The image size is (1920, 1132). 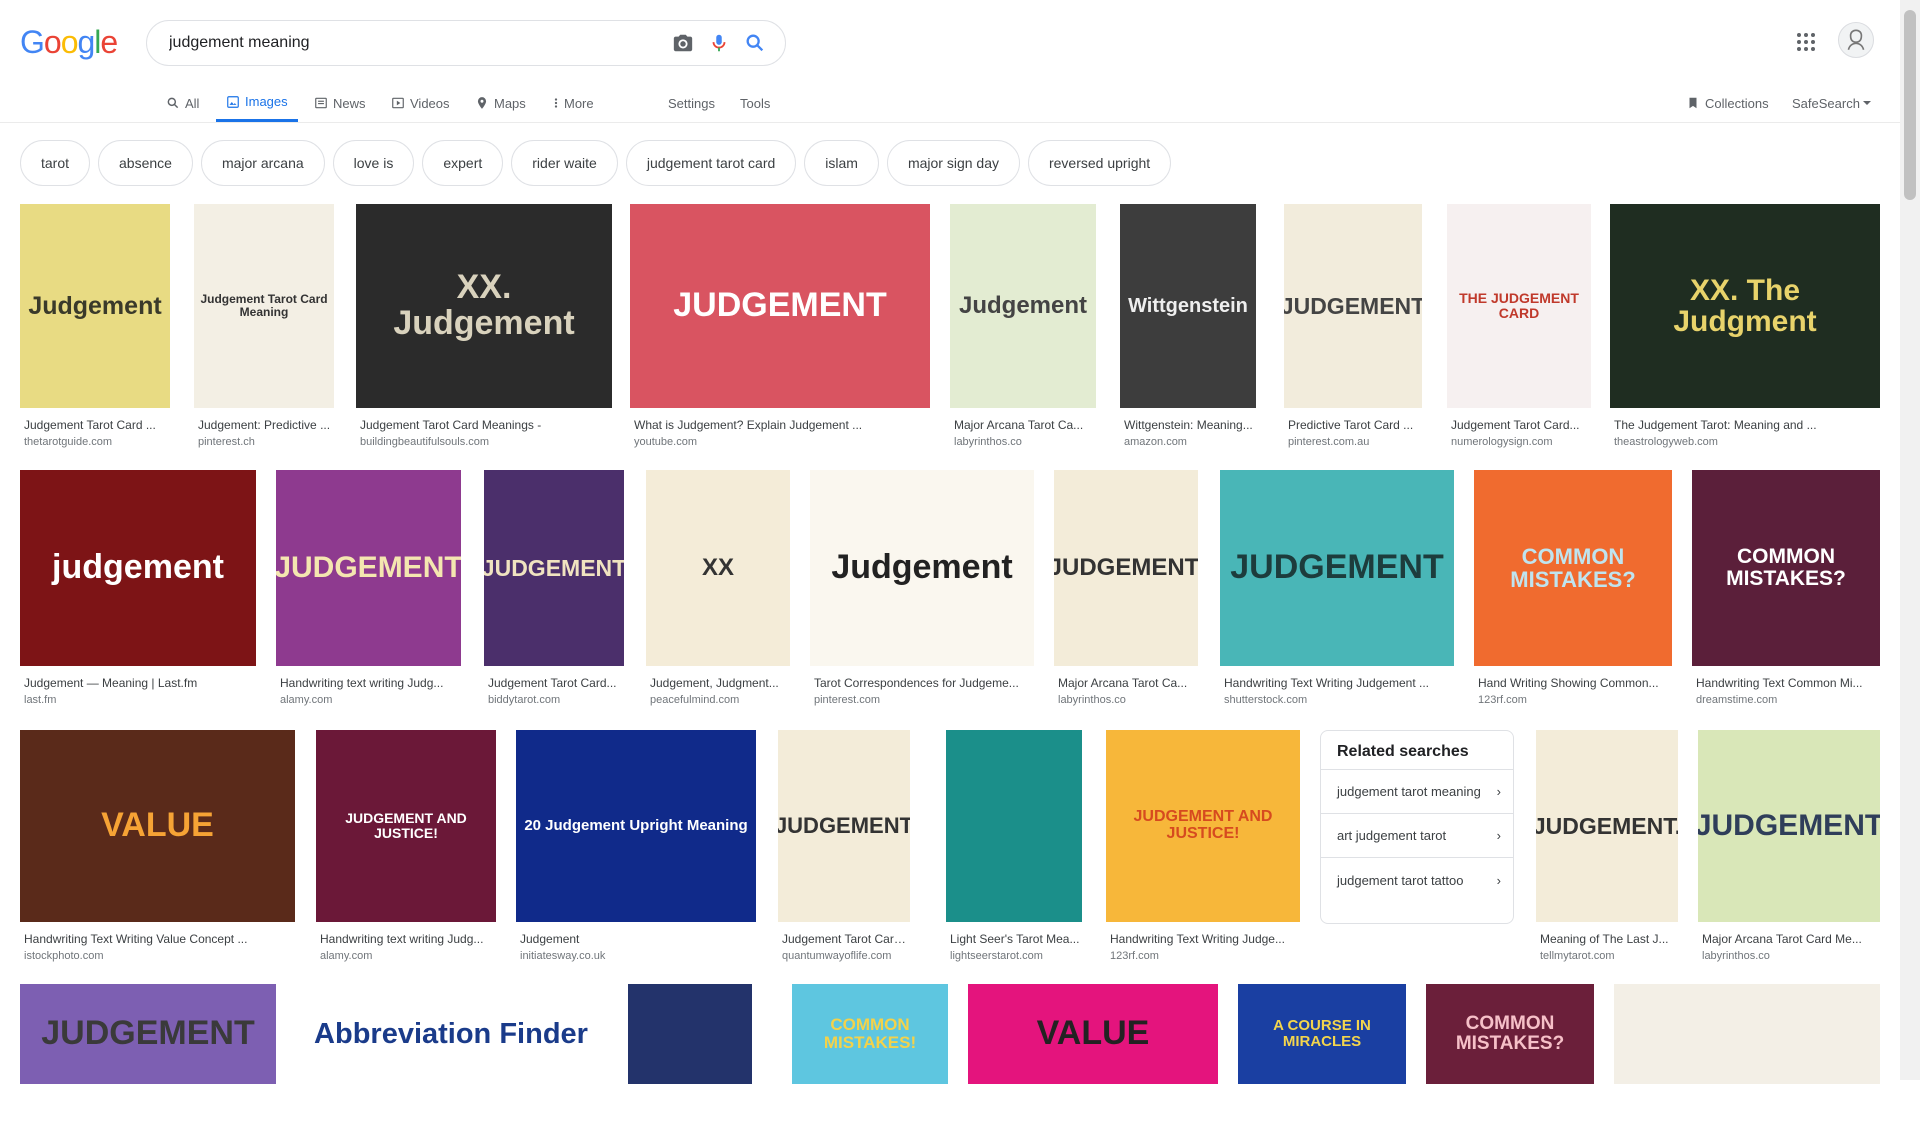 I want to click on image-thumbnail: XX, so click(x=718, y=568).